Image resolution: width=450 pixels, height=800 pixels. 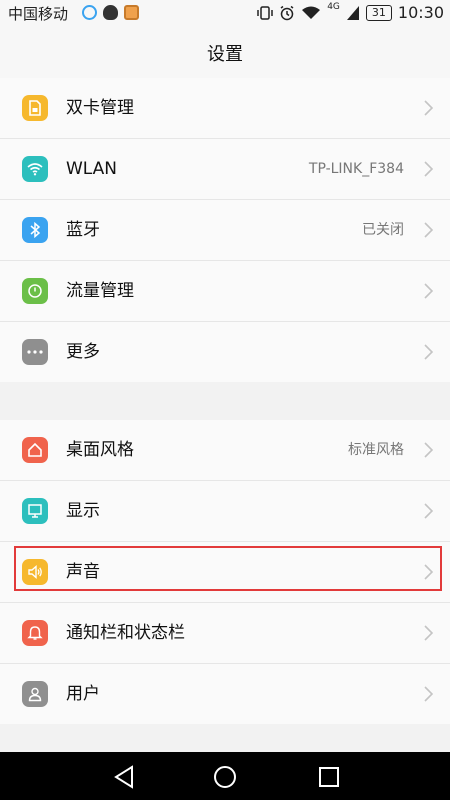 I want to click on settings-item-dual-sim: 双卡管理, so click(x=225, y=108).